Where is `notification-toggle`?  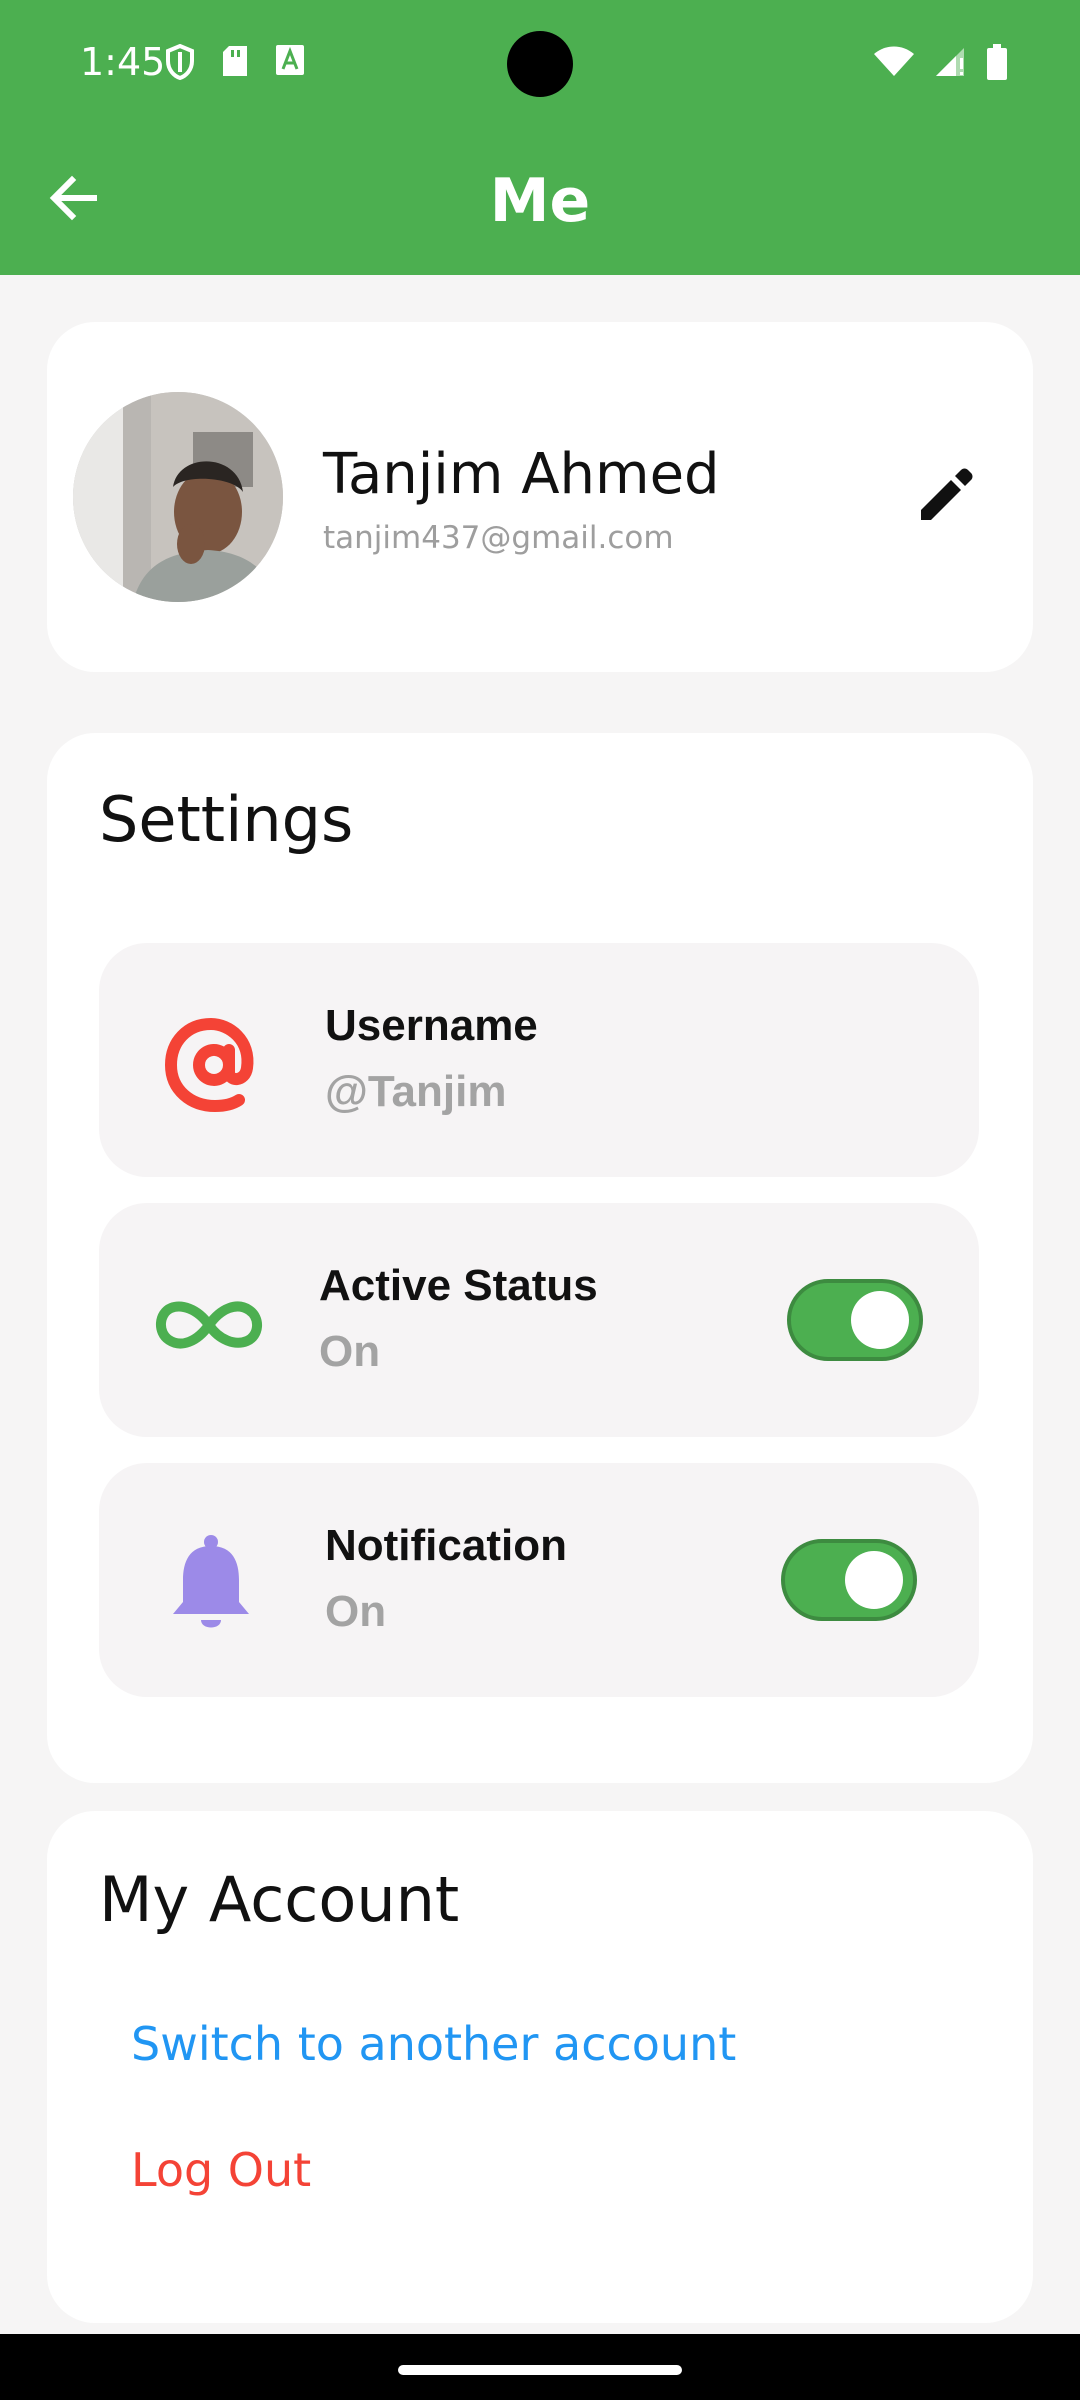
notification-toggle is located at coordinates (849, 1580).